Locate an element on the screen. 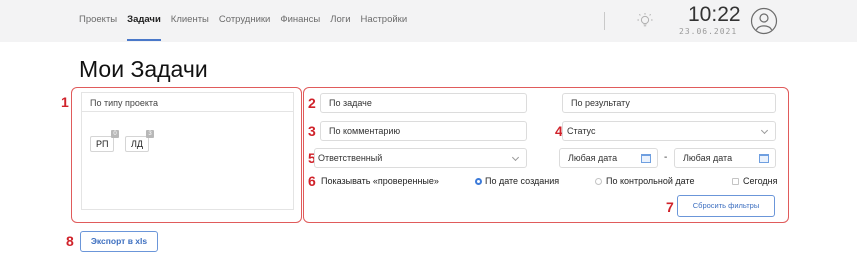  today-label: Сегодня is located at coordinates (760, 181).